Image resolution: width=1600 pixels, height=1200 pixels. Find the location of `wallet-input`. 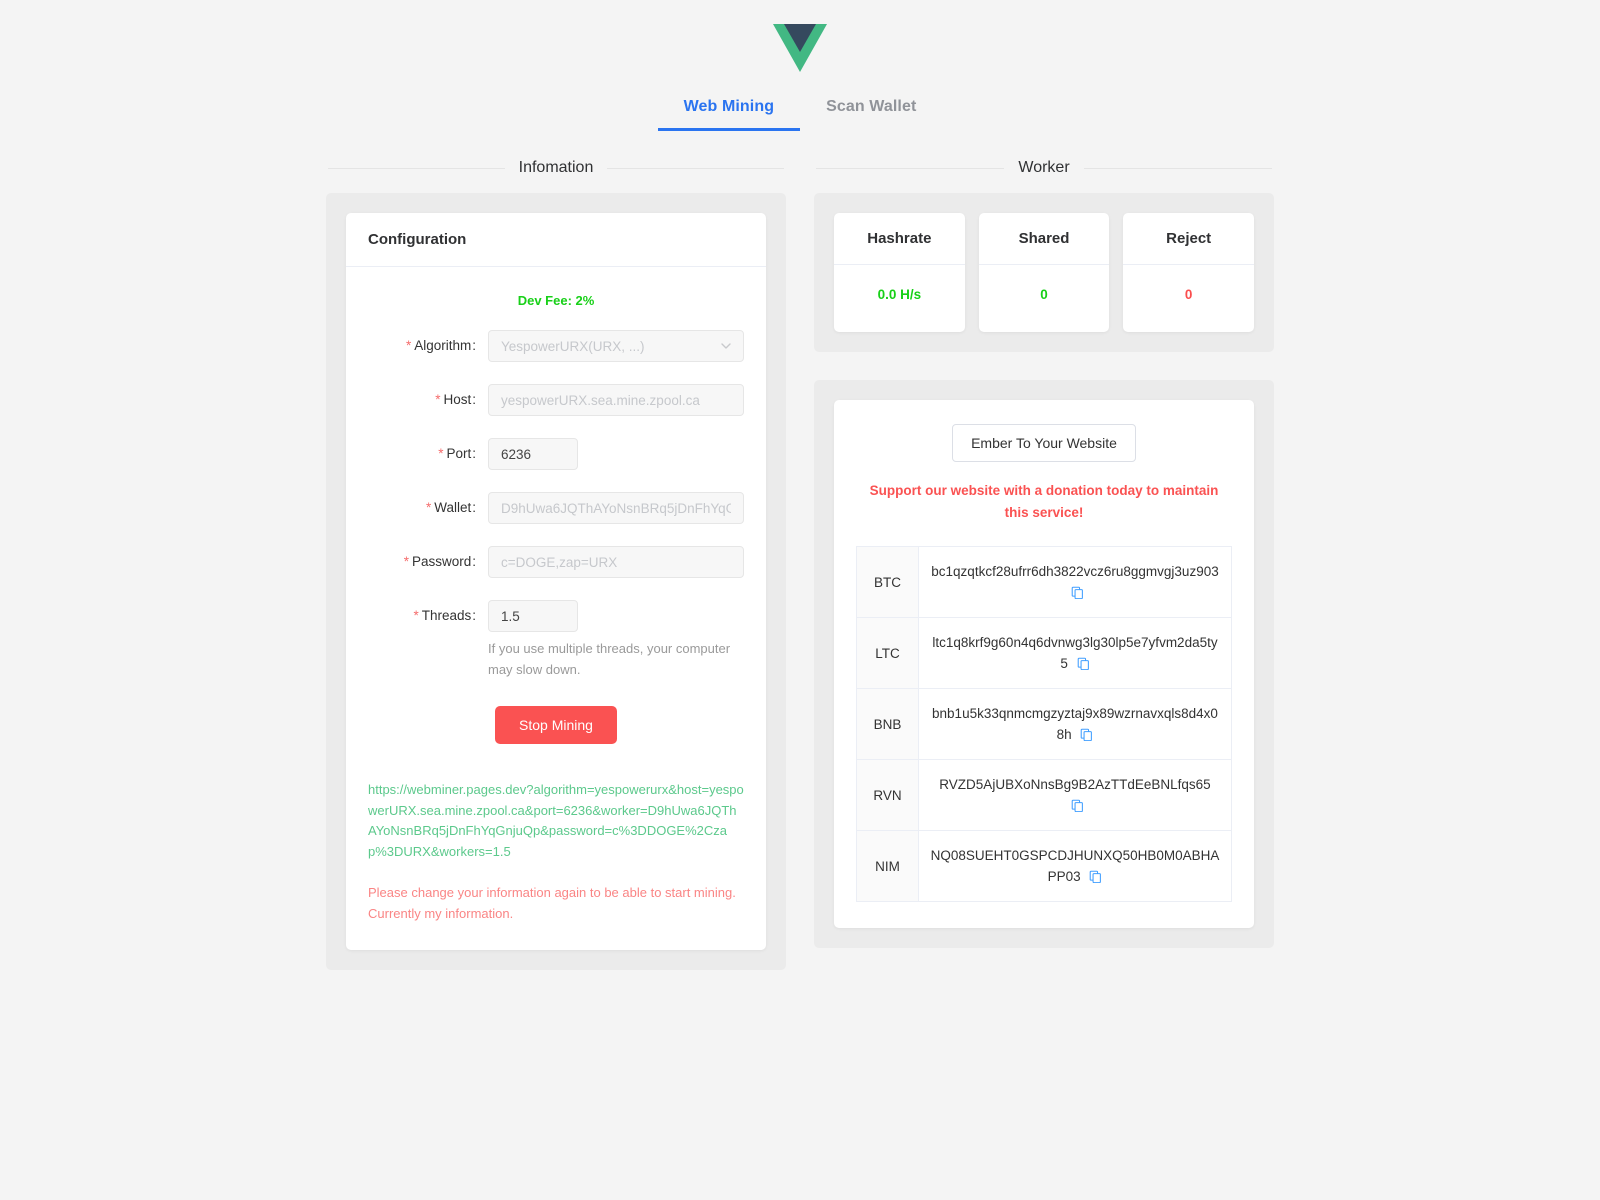

wallet-input is located at coordinates (616, 508).